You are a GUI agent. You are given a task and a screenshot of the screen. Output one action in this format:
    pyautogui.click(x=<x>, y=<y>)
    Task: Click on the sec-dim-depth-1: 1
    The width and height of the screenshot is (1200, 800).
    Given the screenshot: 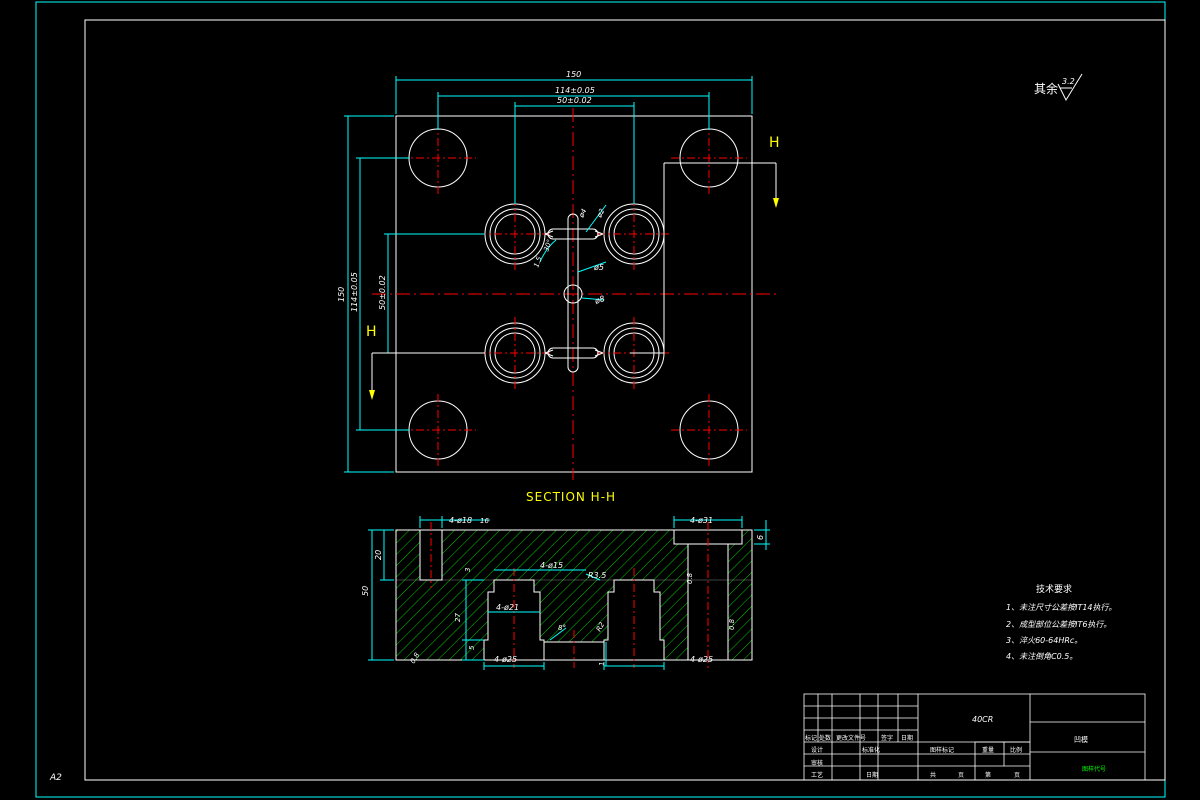 What is the action you would take?
    pyautogui.click(x=602, y=664)
    